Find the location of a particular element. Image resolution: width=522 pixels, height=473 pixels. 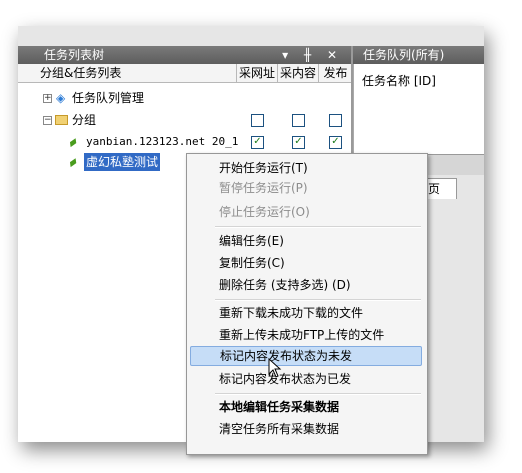

menu-copy-task: 复制任务(C) is located at coordinates (306, 263).